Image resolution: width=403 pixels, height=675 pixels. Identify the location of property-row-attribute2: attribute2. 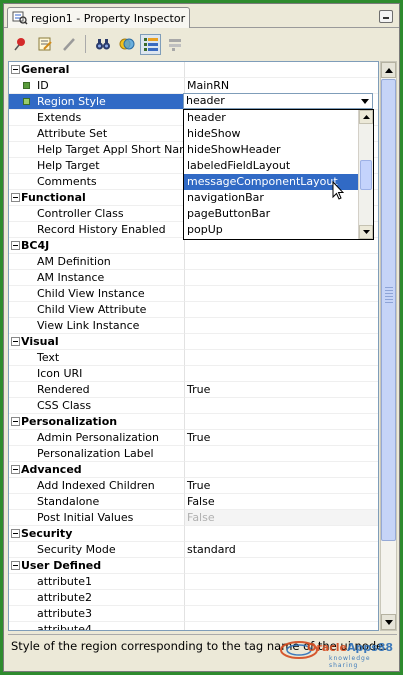
(193, 598).